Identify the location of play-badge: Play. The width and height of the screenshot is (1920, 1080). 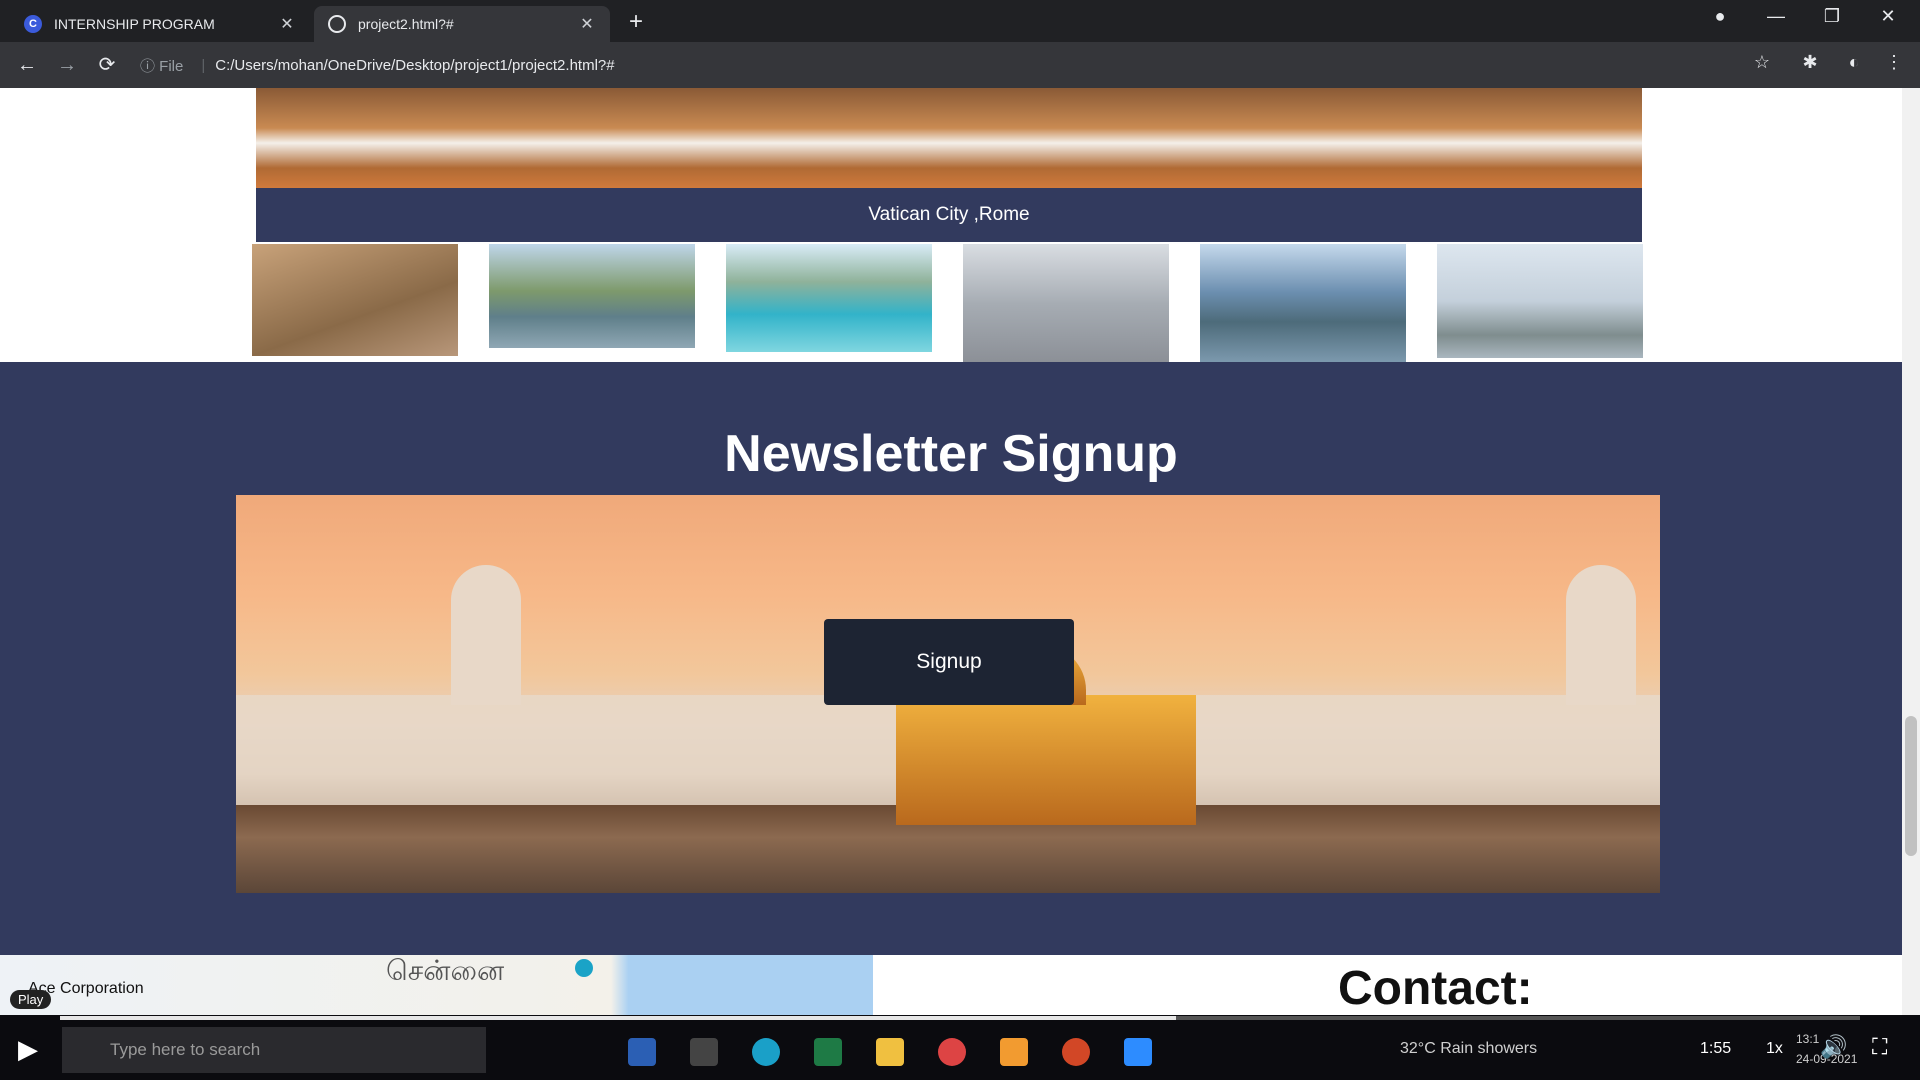
(31, 999).